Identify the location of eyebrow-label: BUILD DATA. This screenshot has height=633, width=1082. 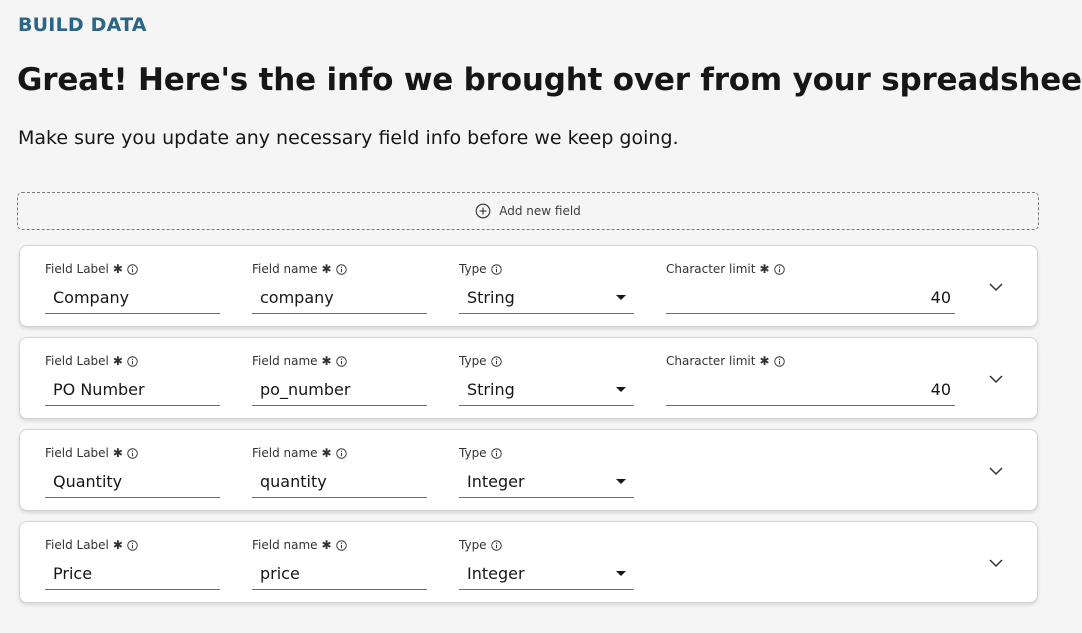
(82, 25).